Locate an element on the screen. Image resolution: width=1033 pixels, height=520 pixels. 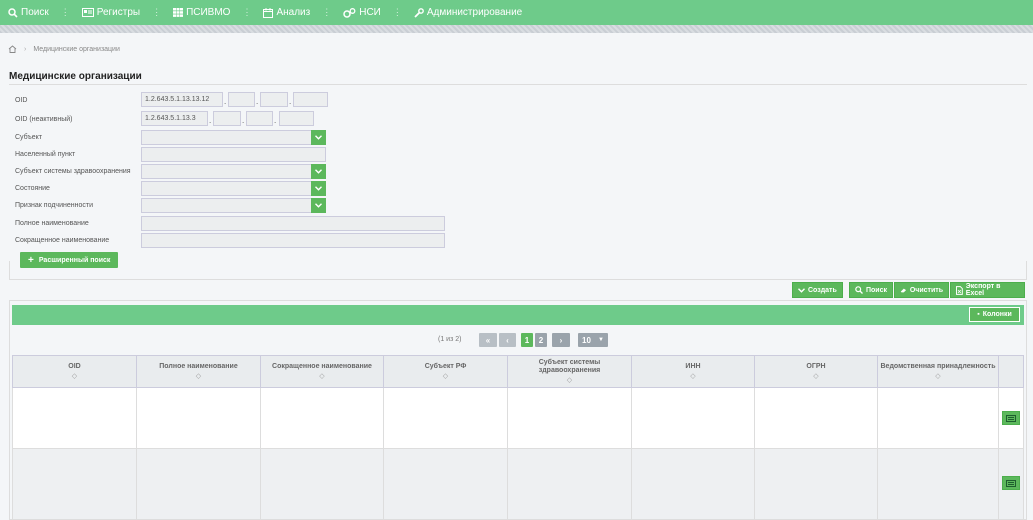
subordination-select is located at coordinates (233, 205).